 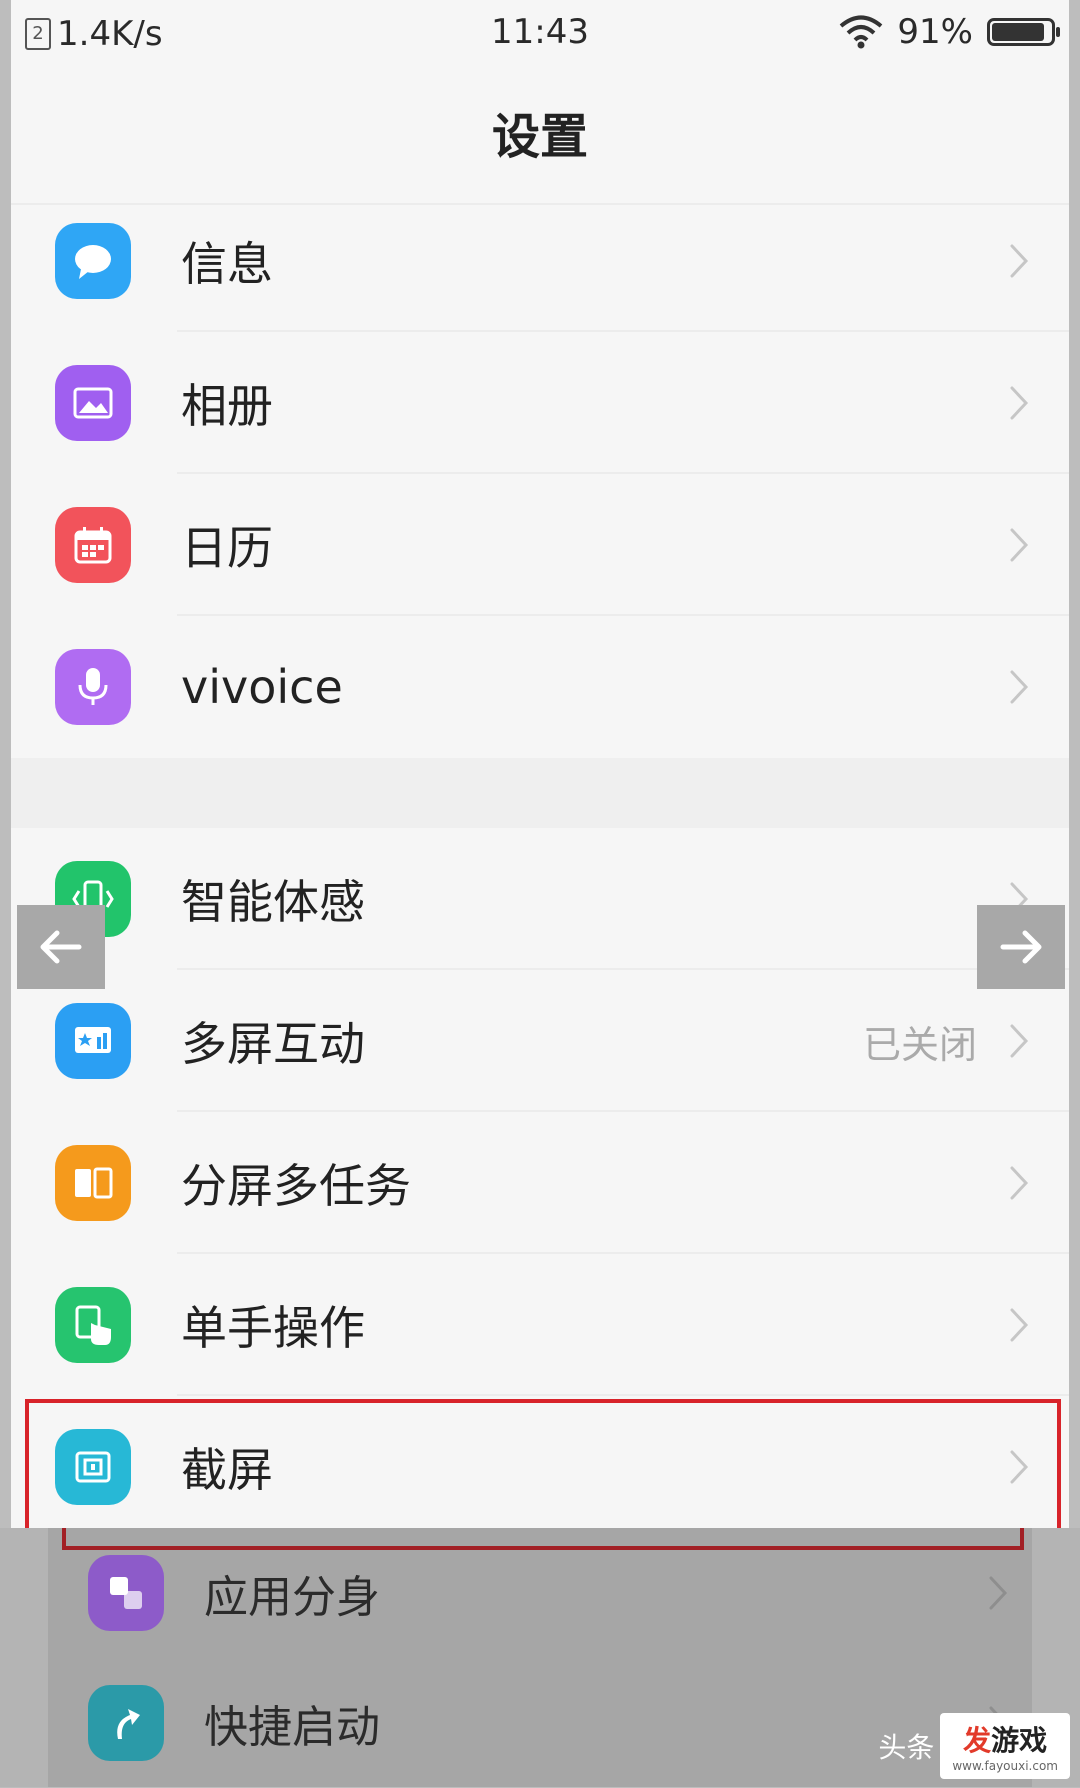 I want to click on watermark-logo: 发游戏 www.fayouxi.com, so click(x=1005, y=1746).